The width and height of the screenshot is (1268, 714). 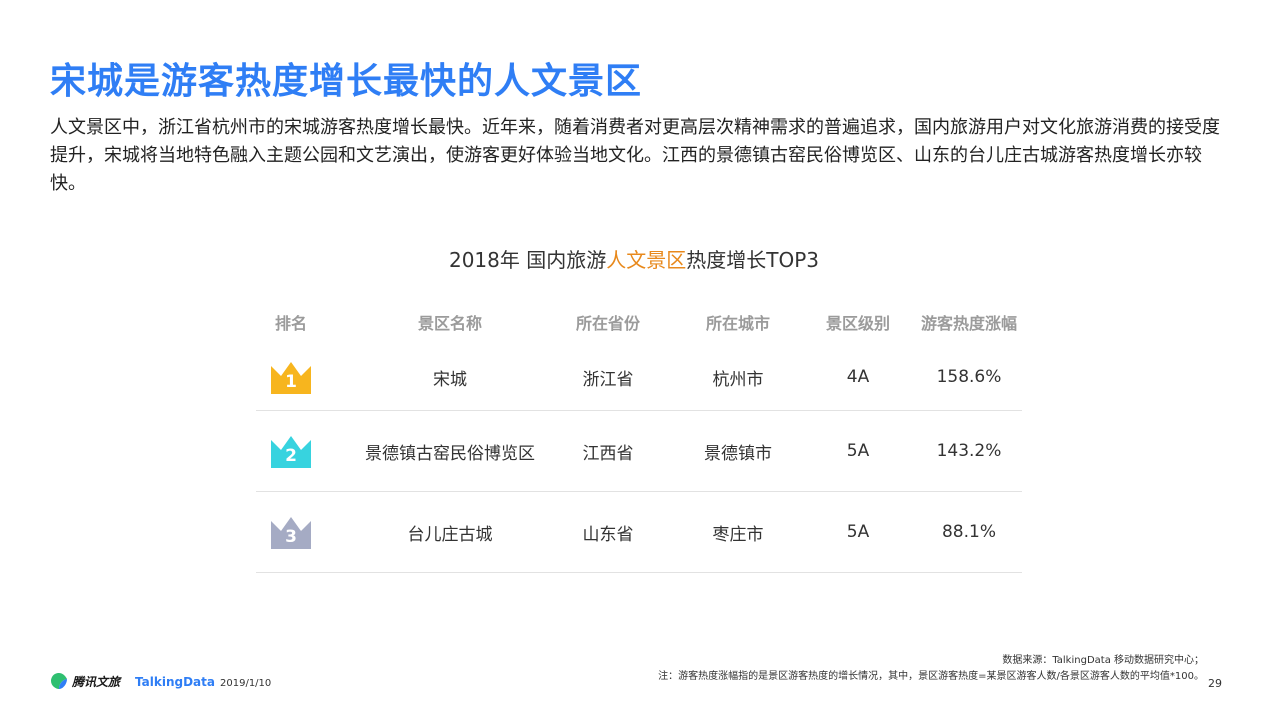 What do you see at coordinates (608, 379) in the screenshot?
I see `cell-province: 浙江省` at bounding box center [608, 379].